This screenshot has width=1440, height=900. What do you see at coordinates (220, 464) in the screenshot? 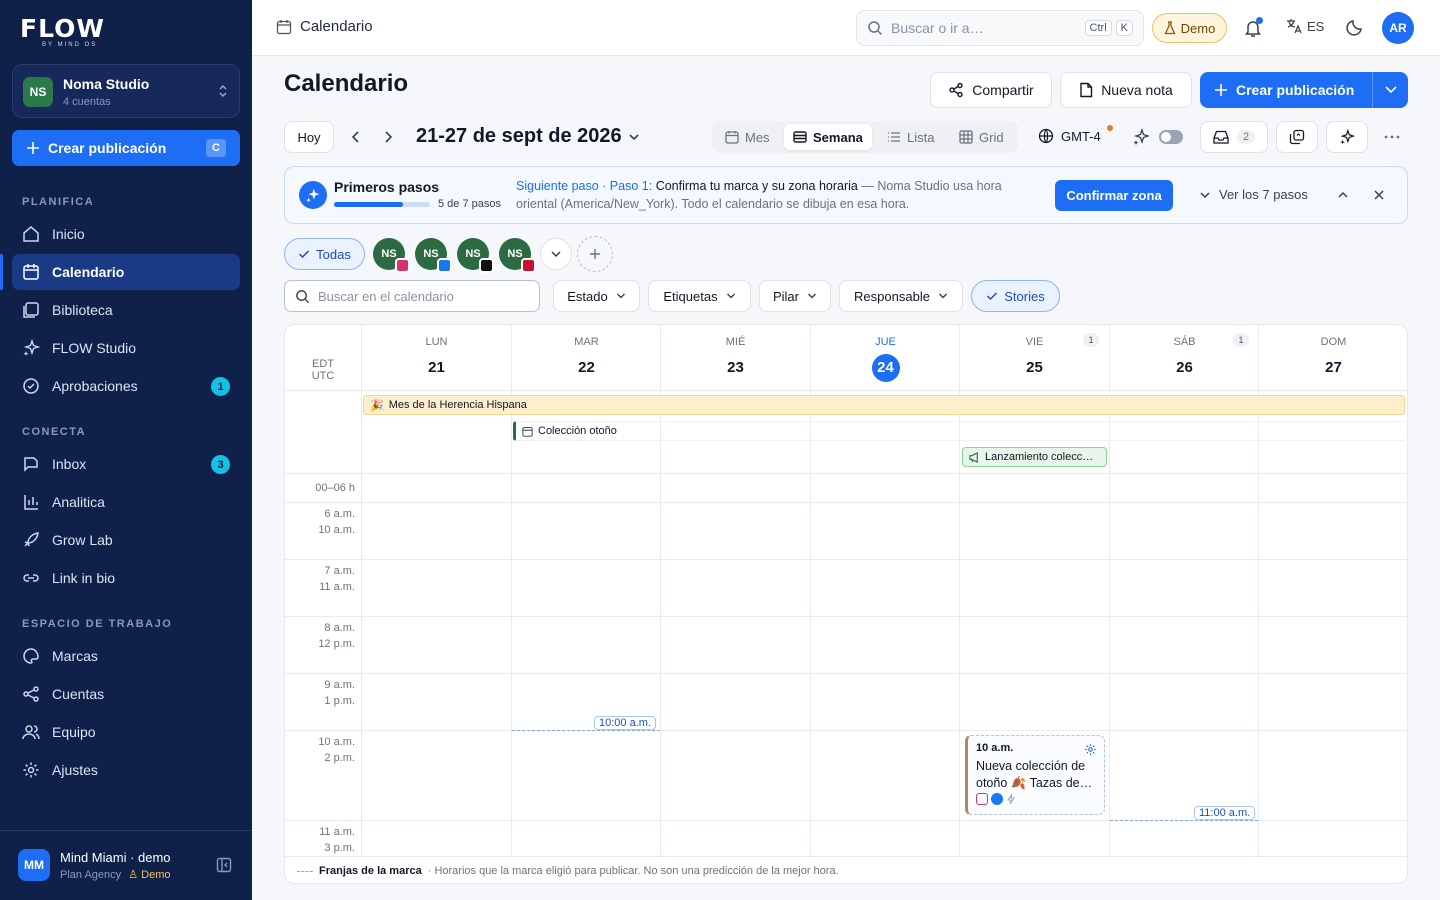
I see `inbox-badge: 3` at bounding box center [220, 464].